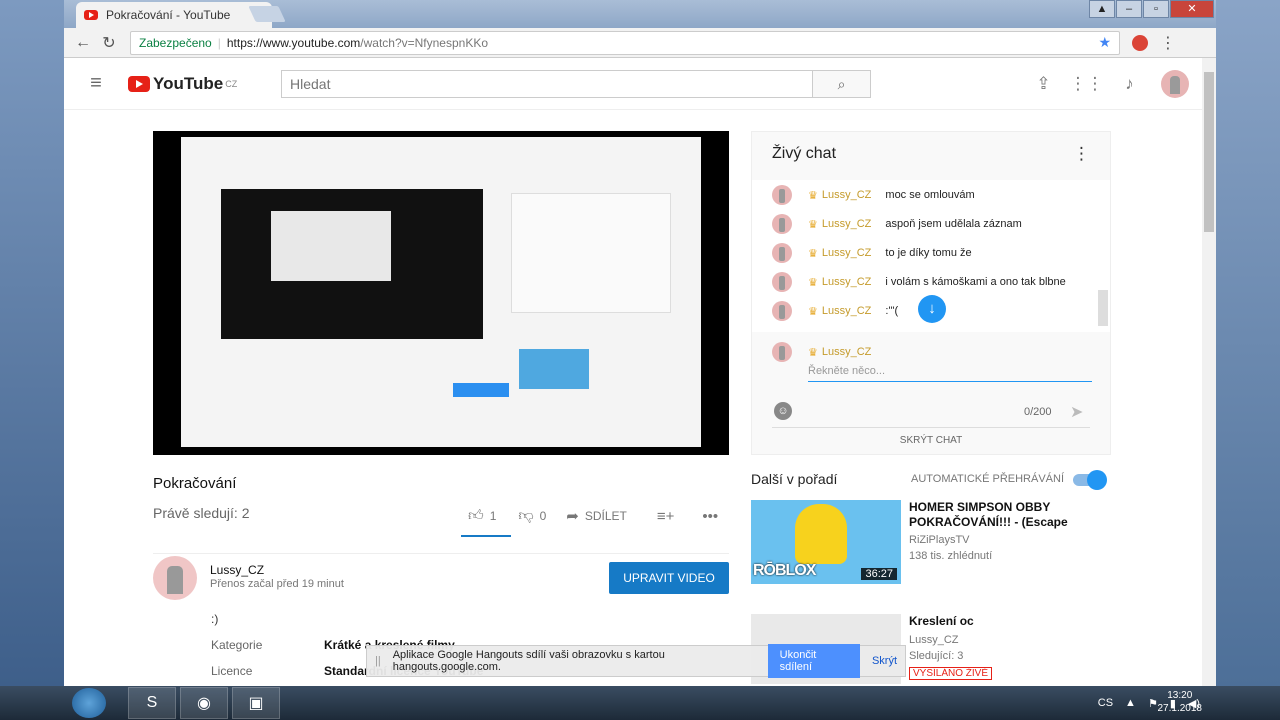 The width and height of the screenshot is (1280, 720). I want to click on input-author: ♛ Lussy_CZ, so click(828, 352).